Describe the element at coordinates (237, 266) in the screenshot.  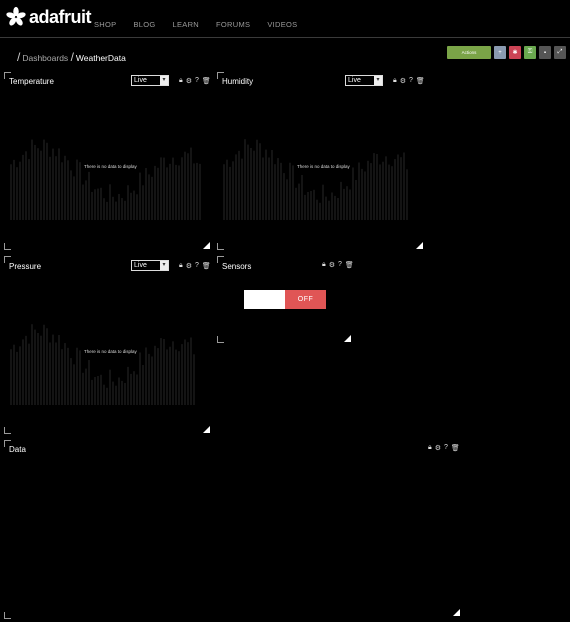
I see `sensors-title: Sensors` at that location.